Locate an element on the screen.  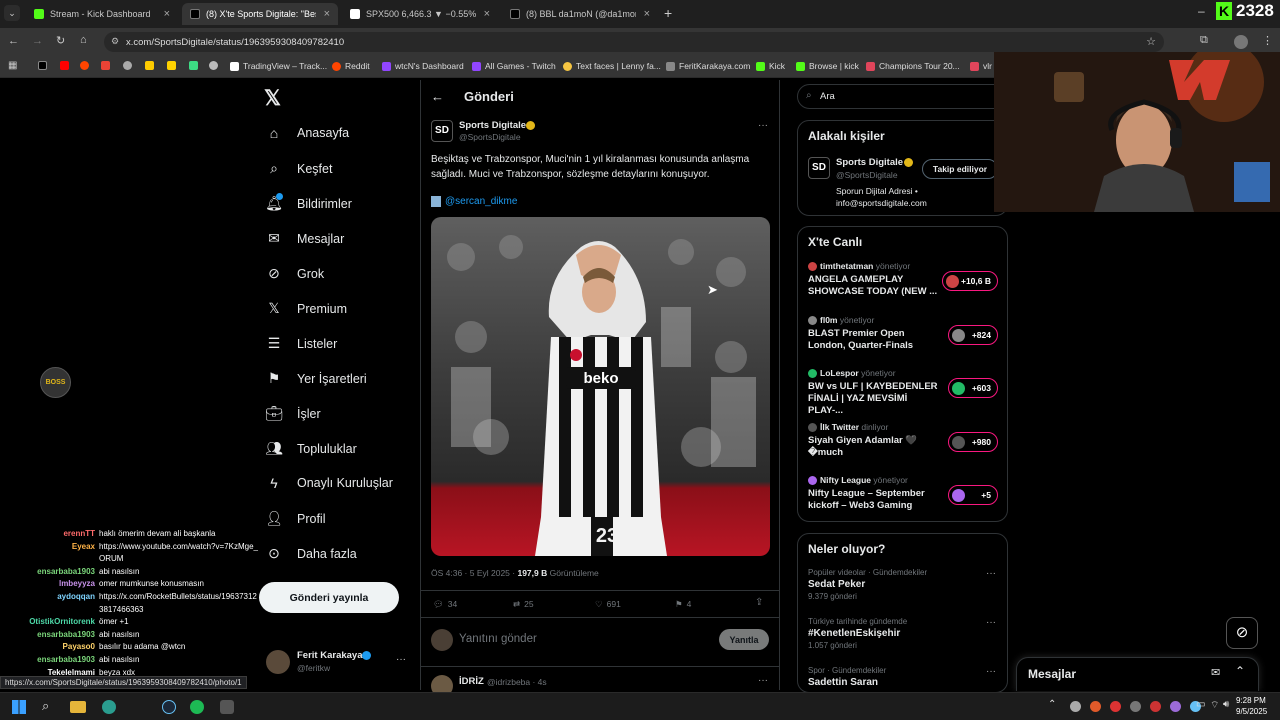
reply-action: 💬︎ 34 is located at coordinates (445, 604).